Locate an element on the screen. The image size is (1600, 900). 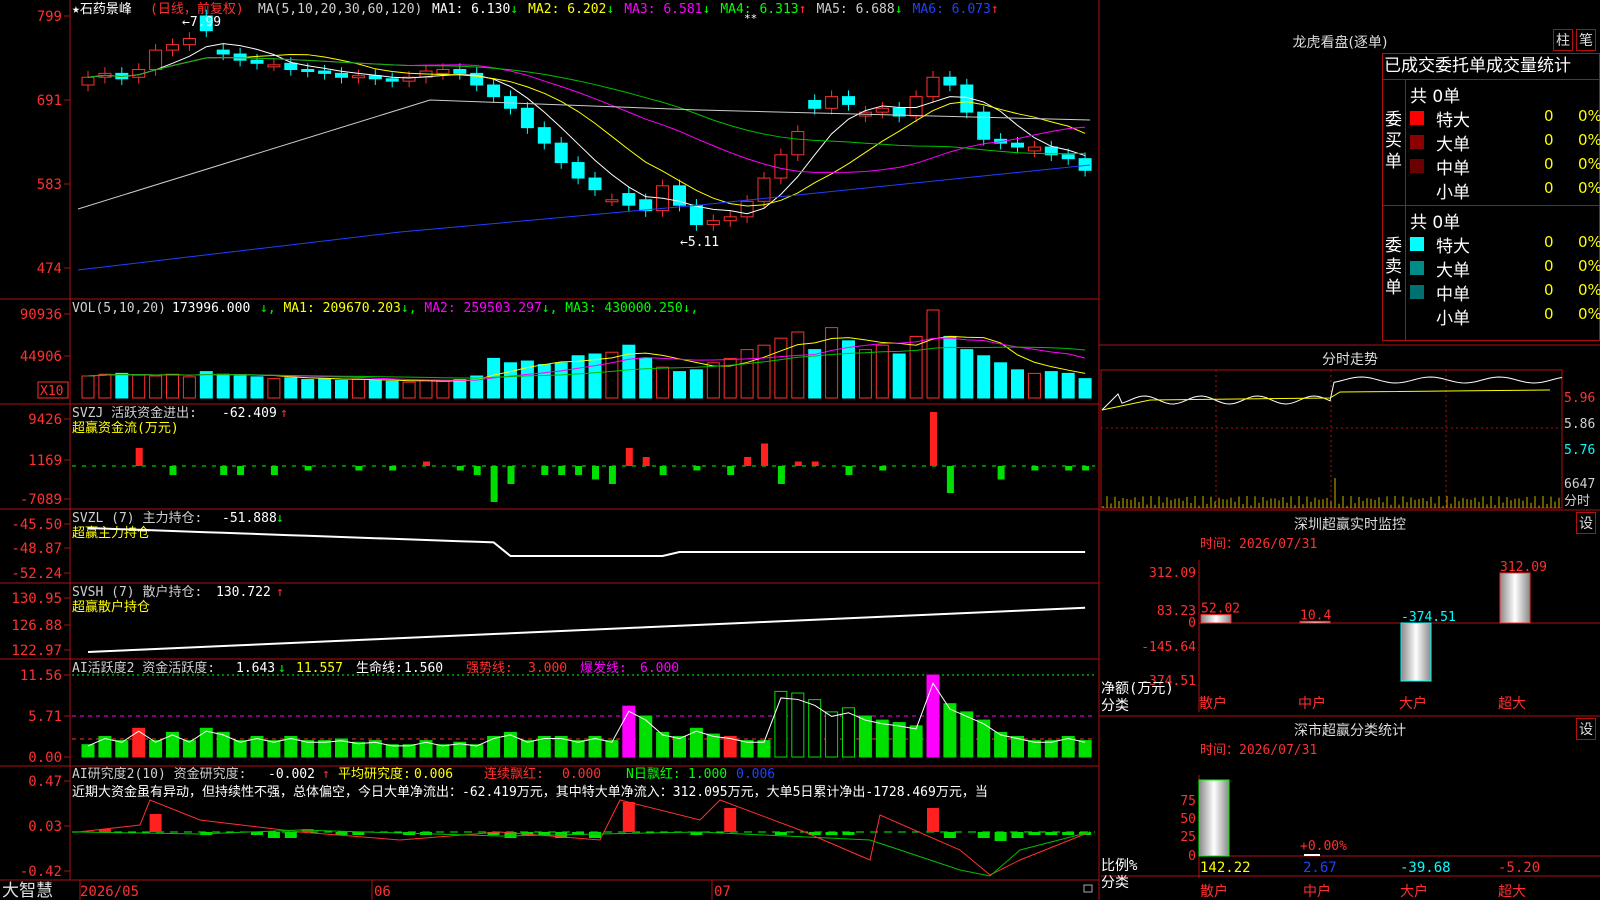
pen-view-button: 笔 is located at coordinates (1586, 40).